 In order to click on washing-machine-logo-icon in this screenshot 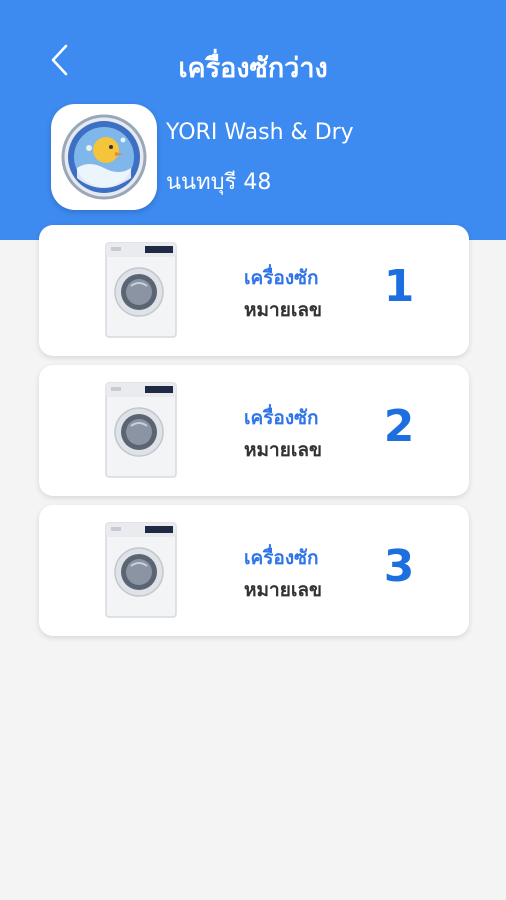, I will do `click(104, 157)`.